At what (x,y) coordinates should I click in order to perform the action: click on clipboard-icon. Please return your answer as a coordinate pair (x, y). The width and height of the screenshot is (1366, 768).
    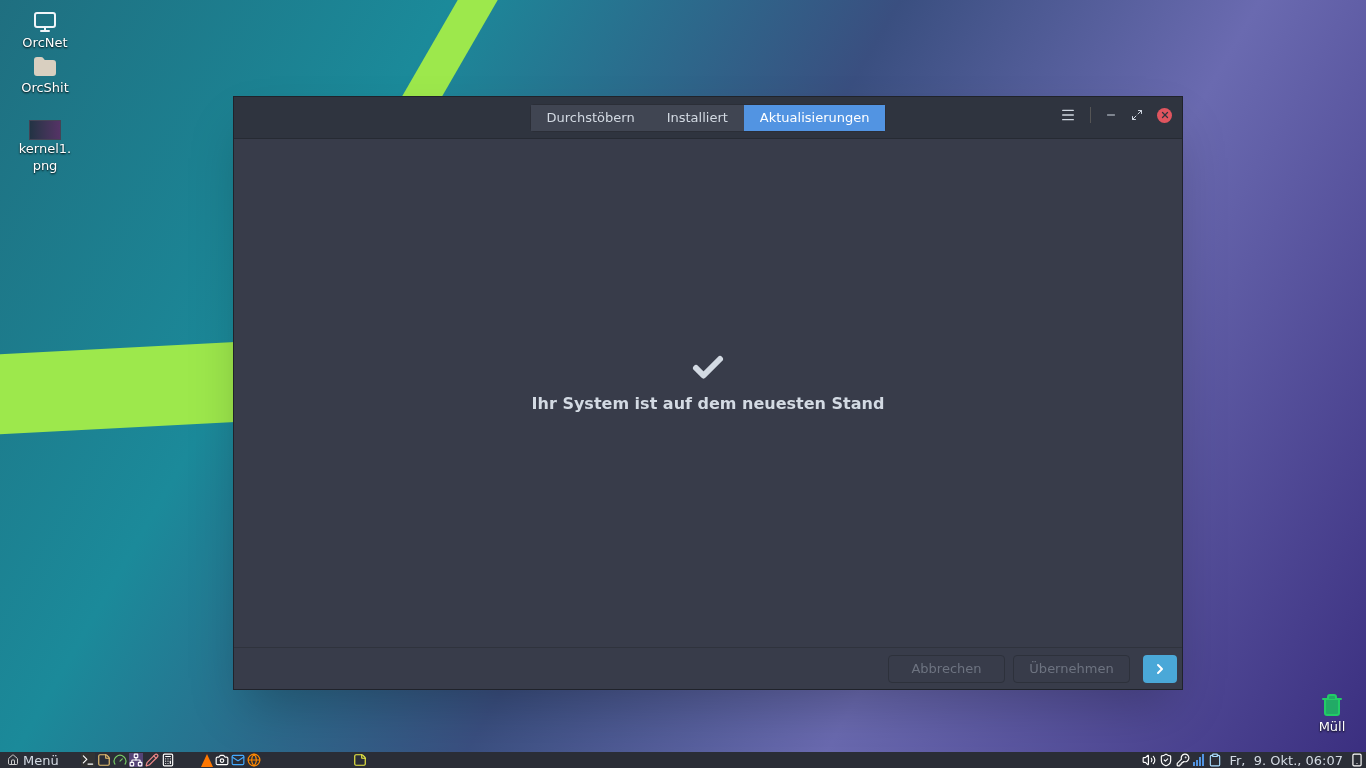
    Looking at the image, I should click on (1215, 760).